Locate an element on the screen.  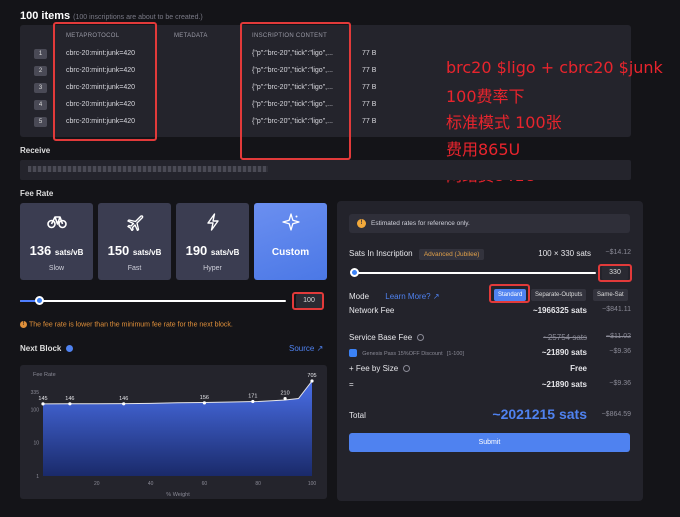
equals-value: ~21890 sats is located at coordinates (564, 384).